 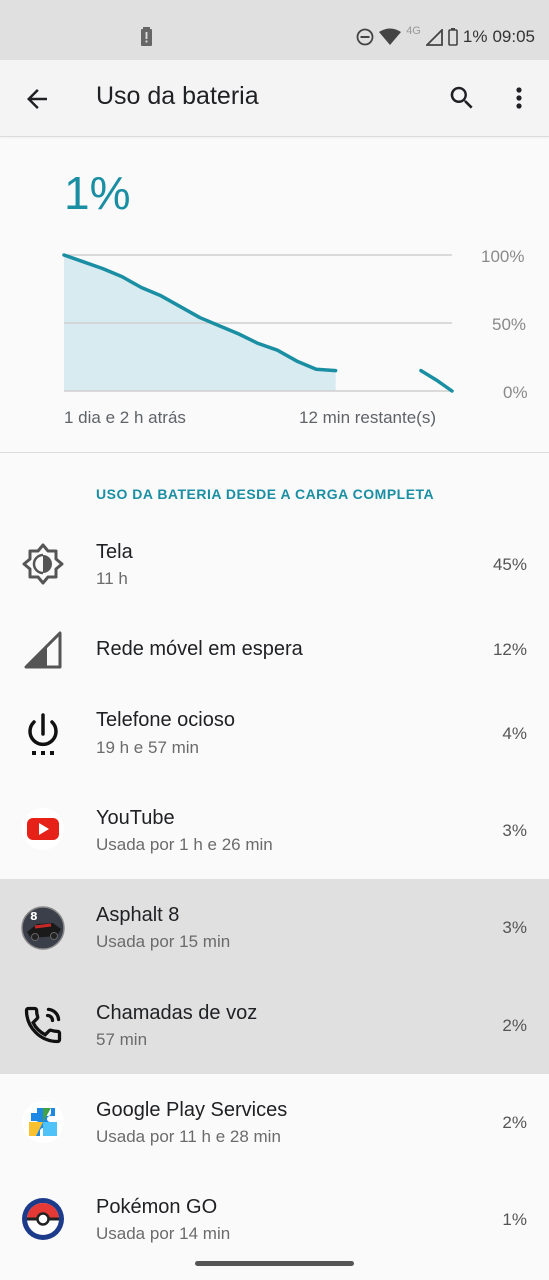 What do you see at coordinates (475, 36) in the screenshot?
I see `battery-percent: 1%` at bounding box center [475, 36].